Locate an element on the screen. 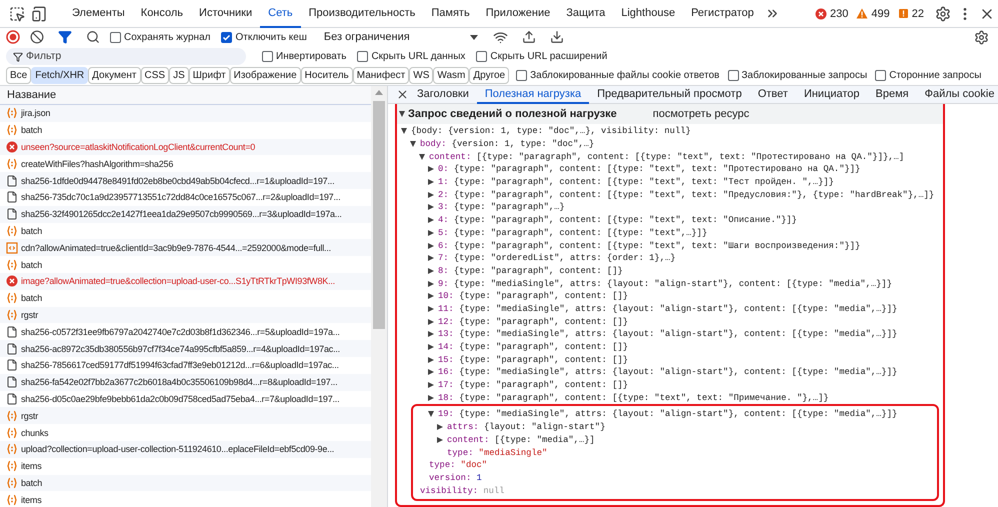  view-source-link: посмотреть ресурс is located at coordinates (701, 114).